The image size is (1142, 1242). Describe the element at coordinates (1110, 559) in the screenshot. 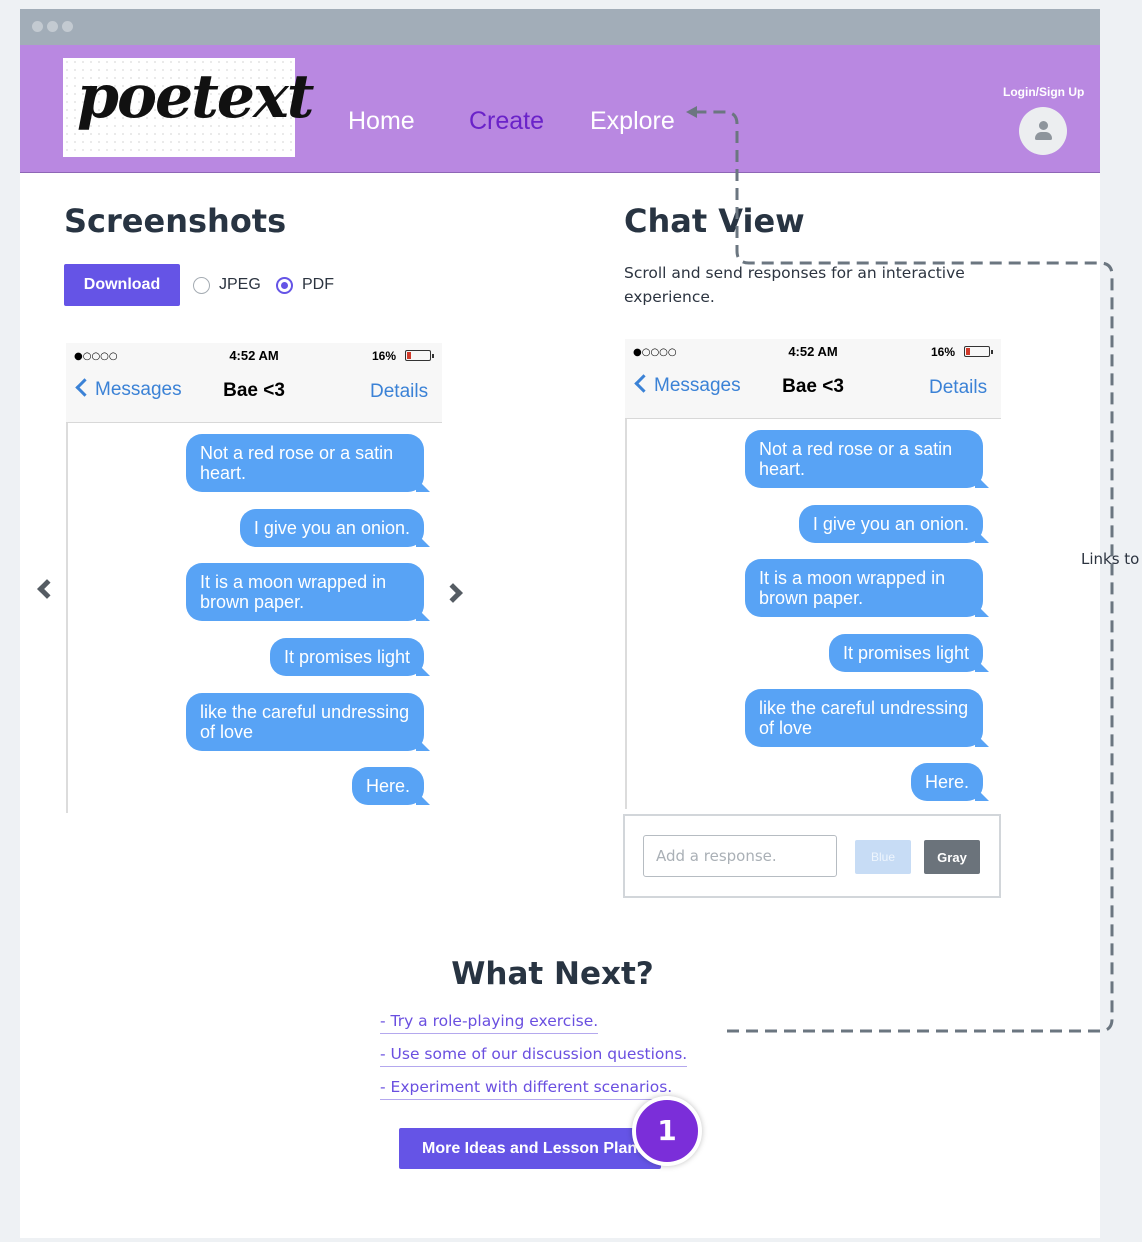

I see `annotation-note: Links to` at that location.